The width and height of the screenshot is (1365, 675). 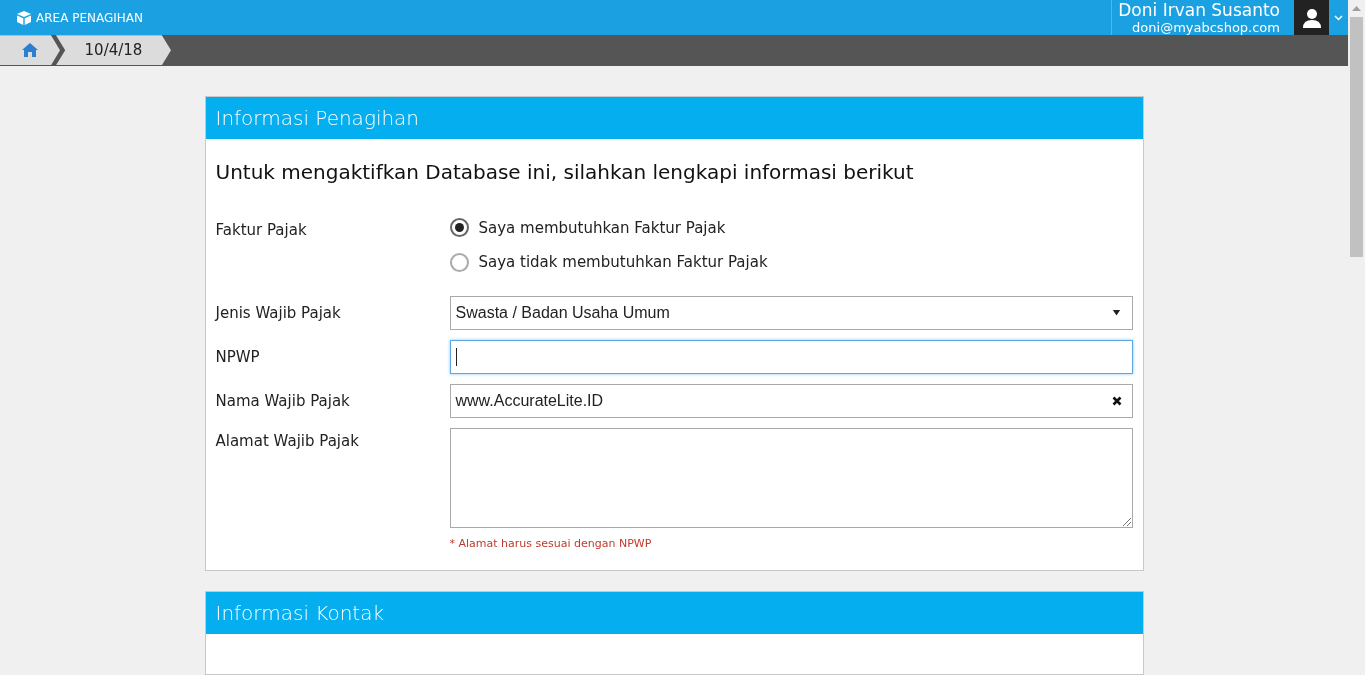 What do you see at coordinates (791, 477) in the screenshot?
I see `textarea-field` at bounding box center [791, 477].